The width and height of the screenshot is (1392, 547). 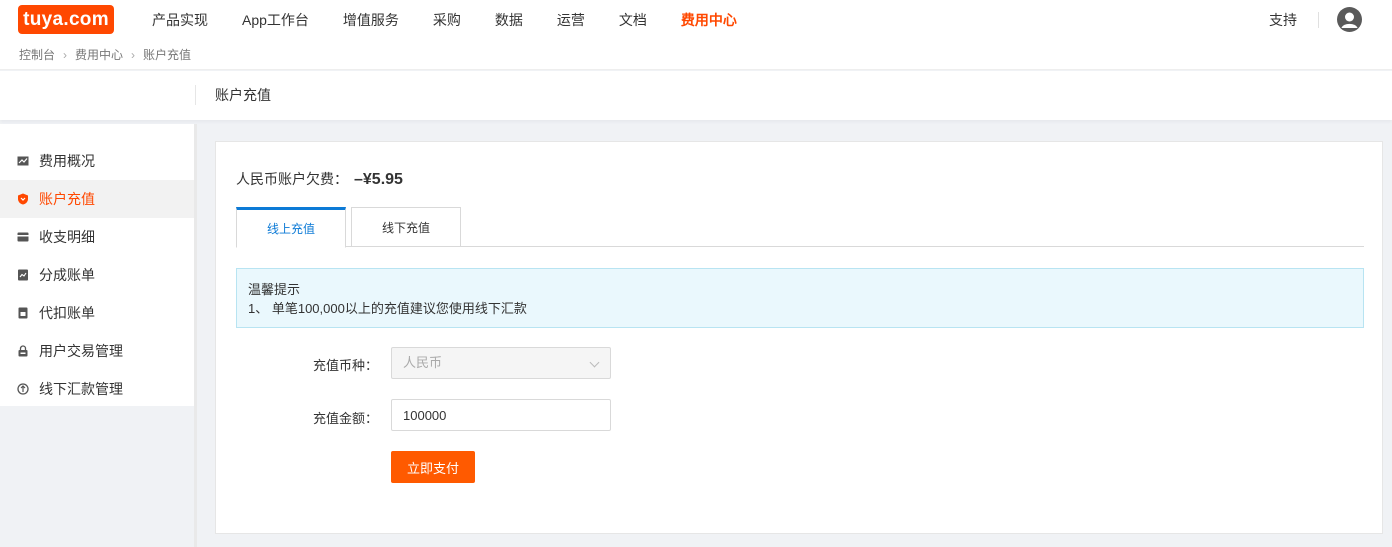 What do you see at coordinates (23, 161) in the screenshot?
I see `chart-icon` at bounding box center [23, 161].